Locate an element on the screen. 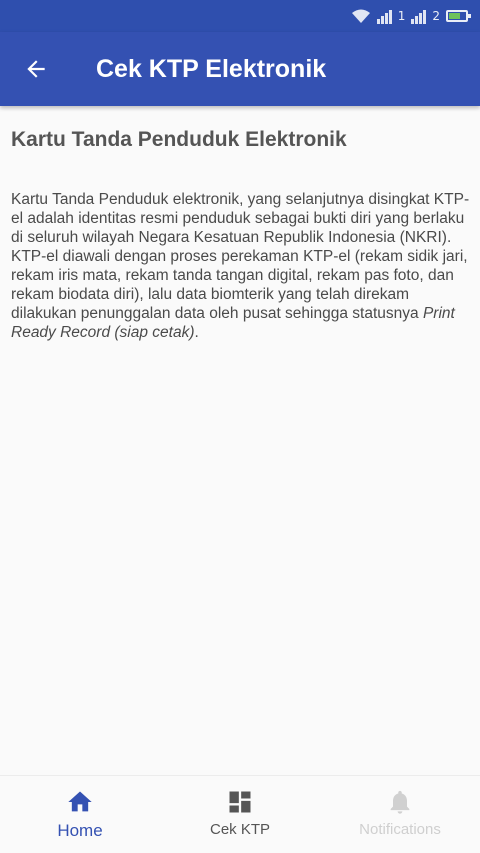 This screenshot has height=853, width=480. nav-label-home: Home is located at coordinates (80, 830).